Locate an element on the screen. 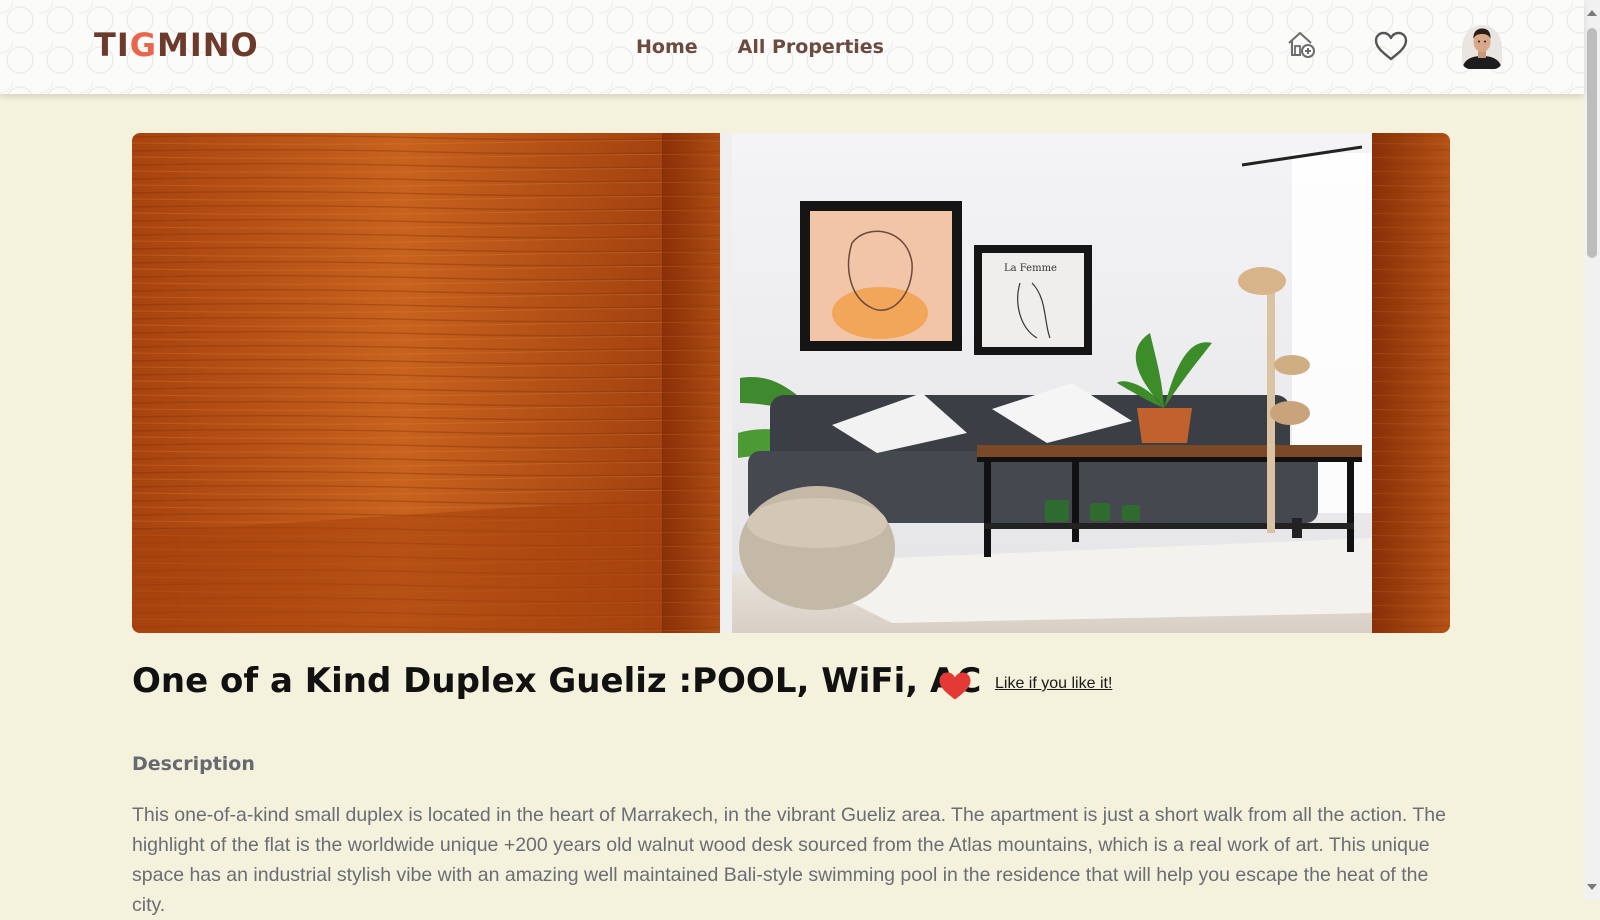 This screenshot has width=1600, height=920. user-avatar is located at coordinates (1482, 47).